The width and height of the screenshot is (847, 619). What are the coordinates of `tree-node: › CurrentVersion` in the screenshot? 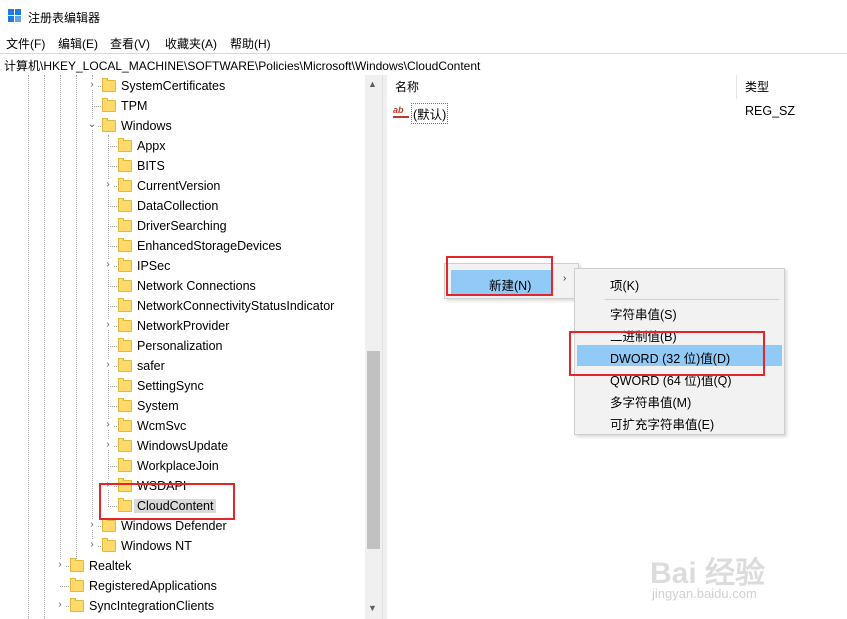 It's located at (182, 186).